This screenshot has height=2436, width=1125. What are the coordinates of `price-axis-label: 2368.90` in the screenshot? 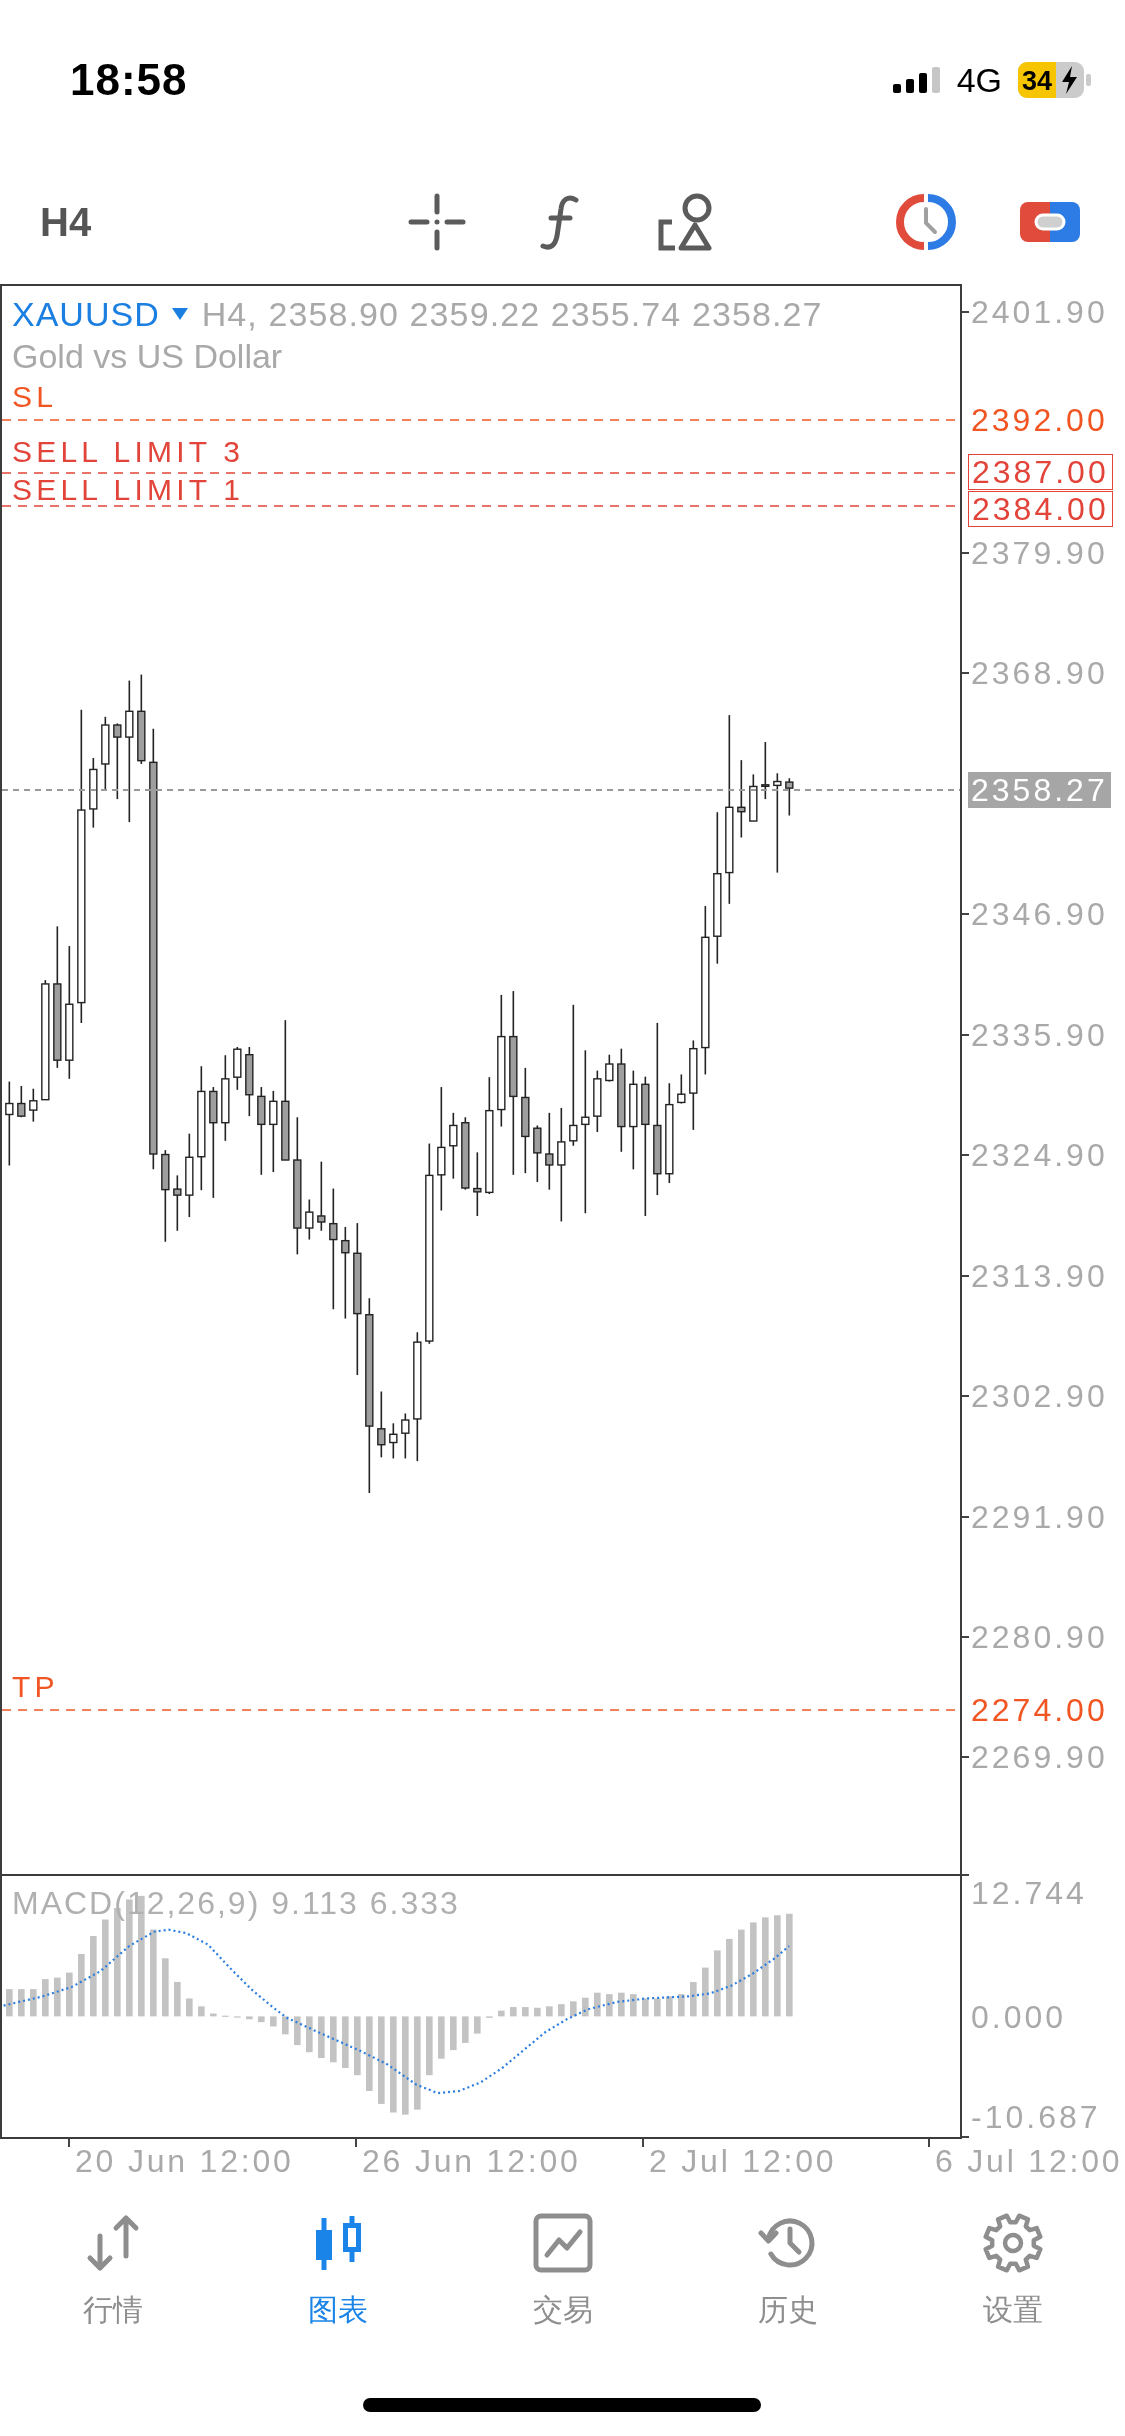 It's located at (1039, 673).